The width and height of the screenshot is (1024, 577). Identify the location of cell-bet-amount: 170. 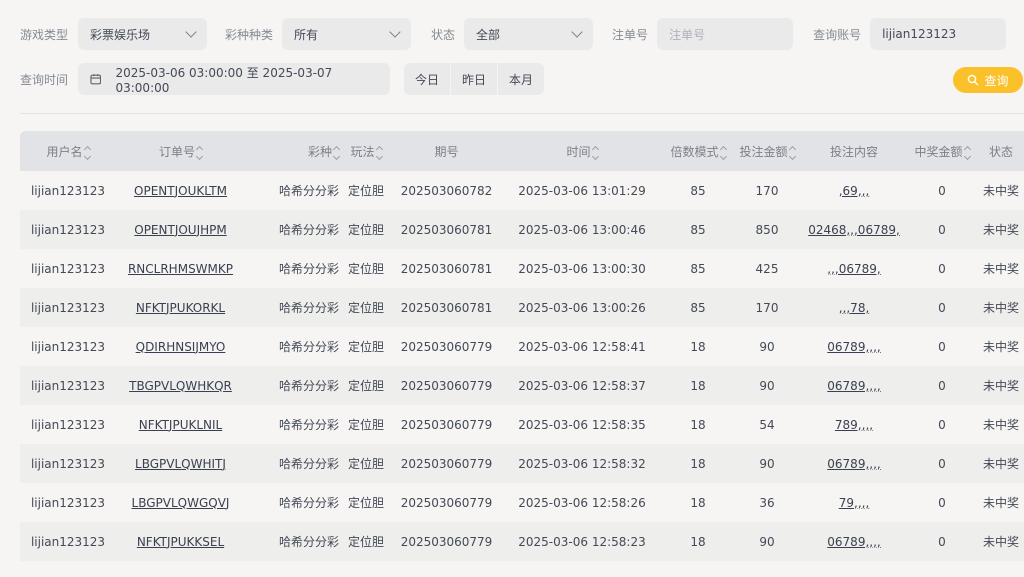
(767, 307).